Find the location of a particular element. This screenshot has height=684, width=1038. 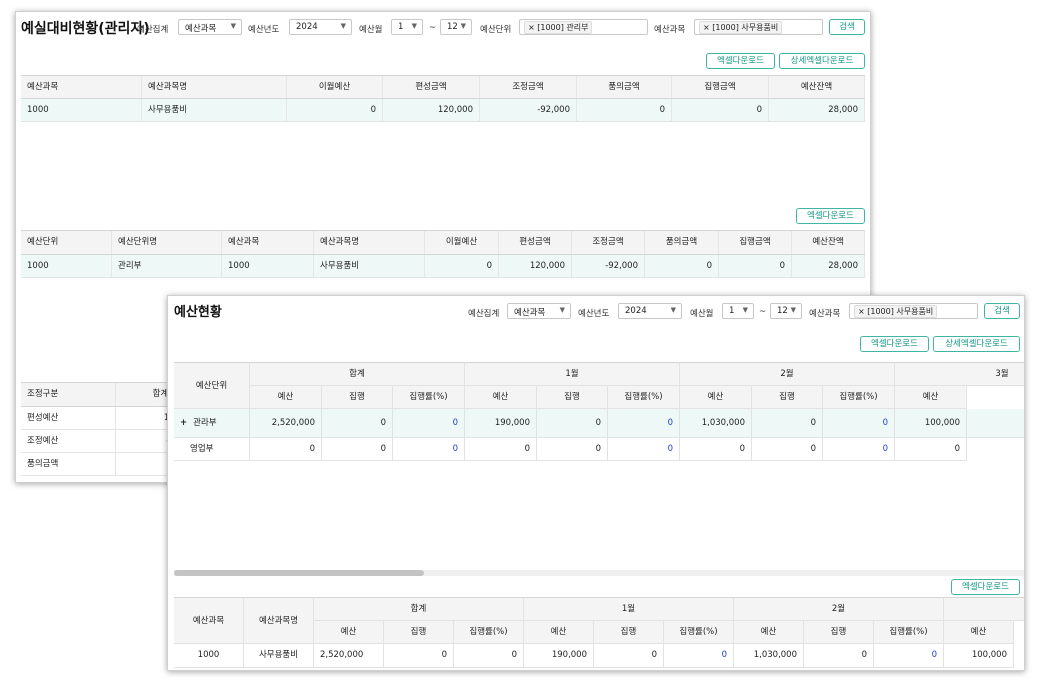

unit-tag-text: [1000] 관리부 is located at coordinates (563, 27).